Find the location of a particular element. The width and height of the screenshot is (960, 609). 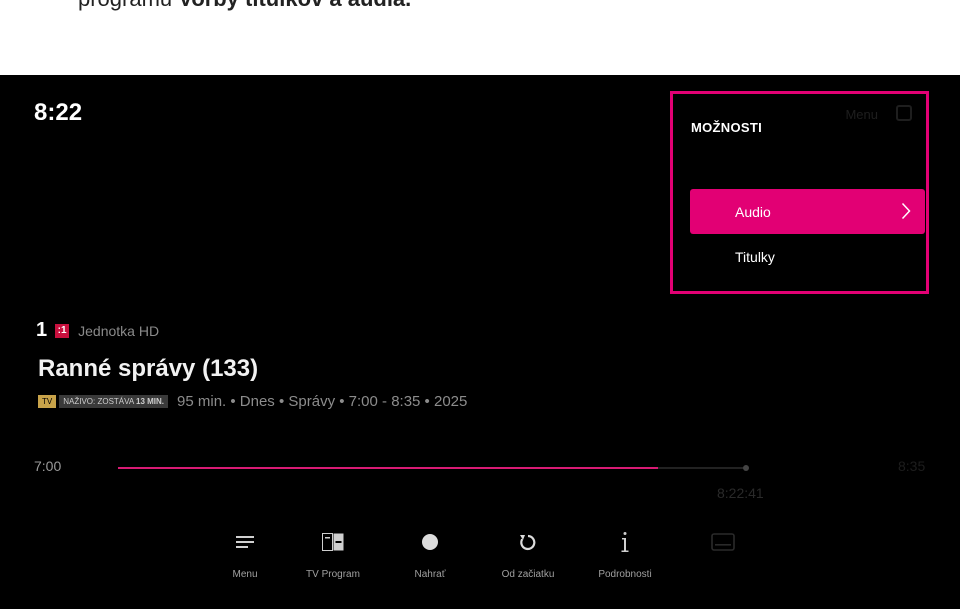

restart-button: Od začiatku is located at coordinates (528, 554).